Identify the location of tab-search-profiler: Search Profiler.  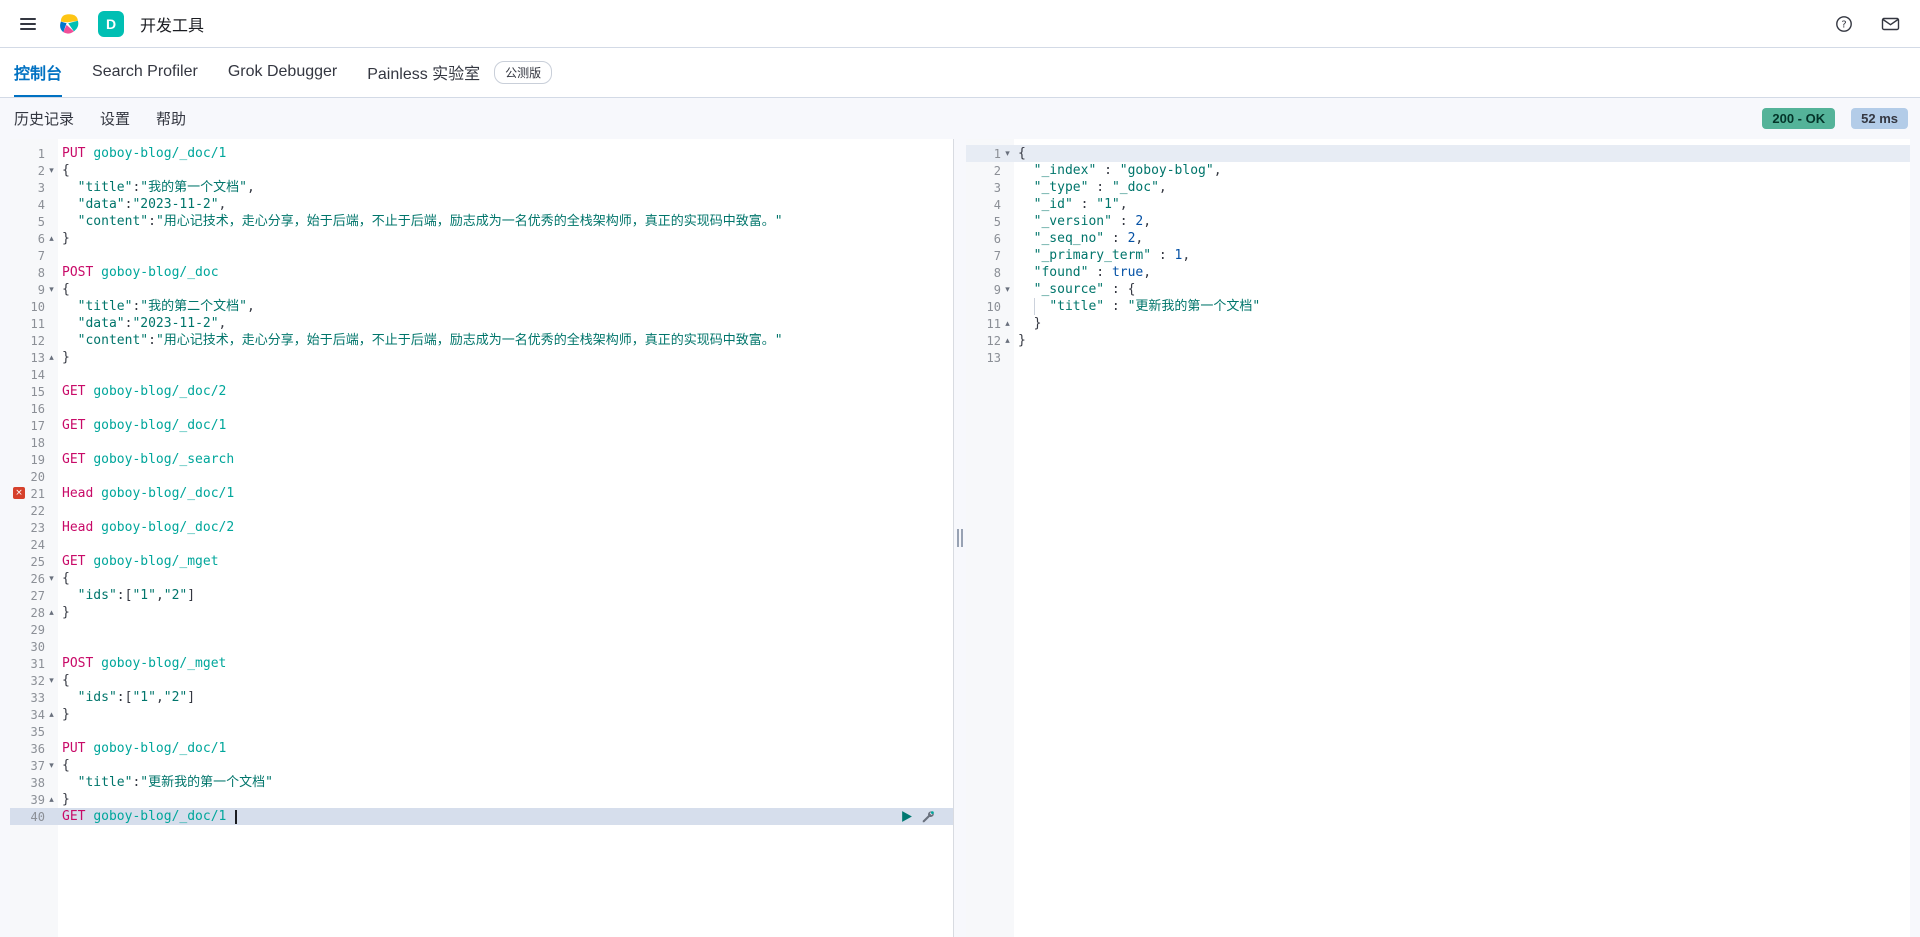
(145, 72).